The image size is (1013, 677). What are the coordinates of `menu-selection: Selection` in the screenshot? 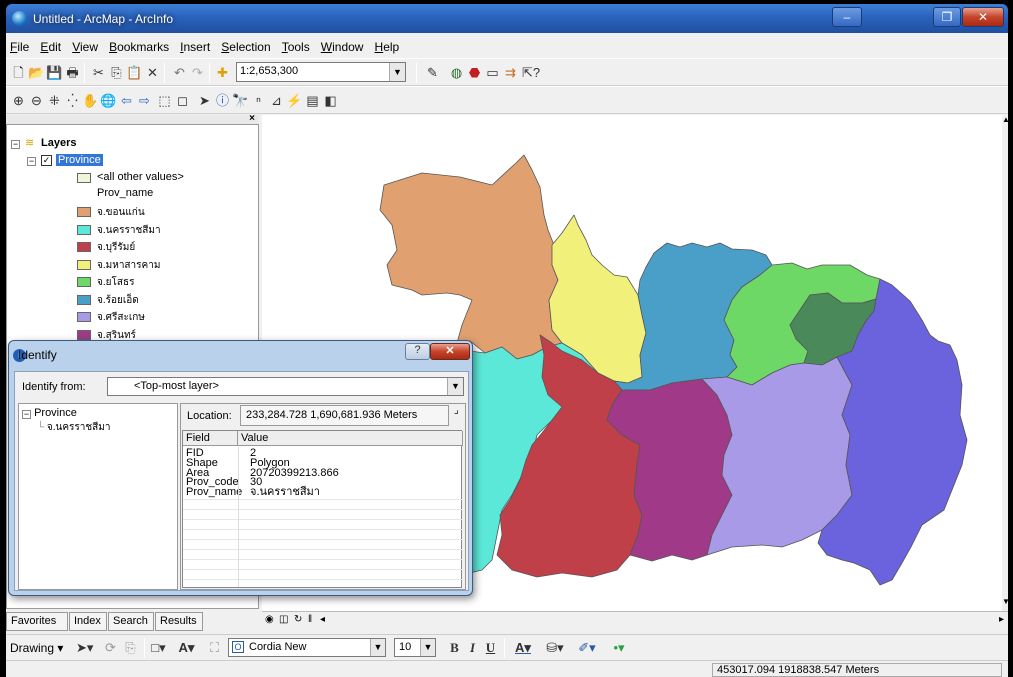 It's located at (245, 45).